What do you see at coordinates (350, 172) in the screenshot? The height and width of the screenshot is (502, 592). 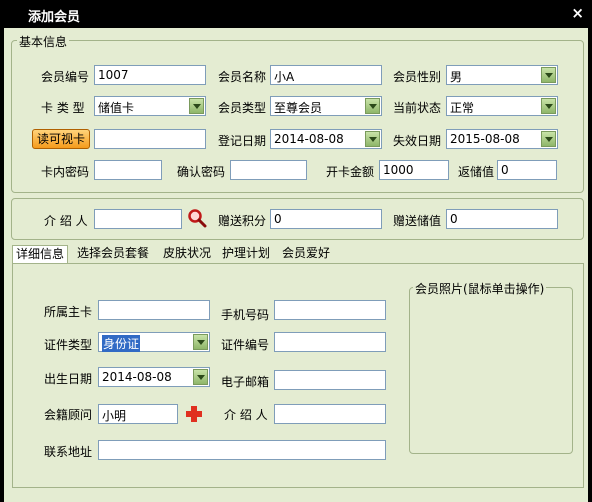 I see `open-amount-label: 开卡金额` at bounding box center [350, 172].